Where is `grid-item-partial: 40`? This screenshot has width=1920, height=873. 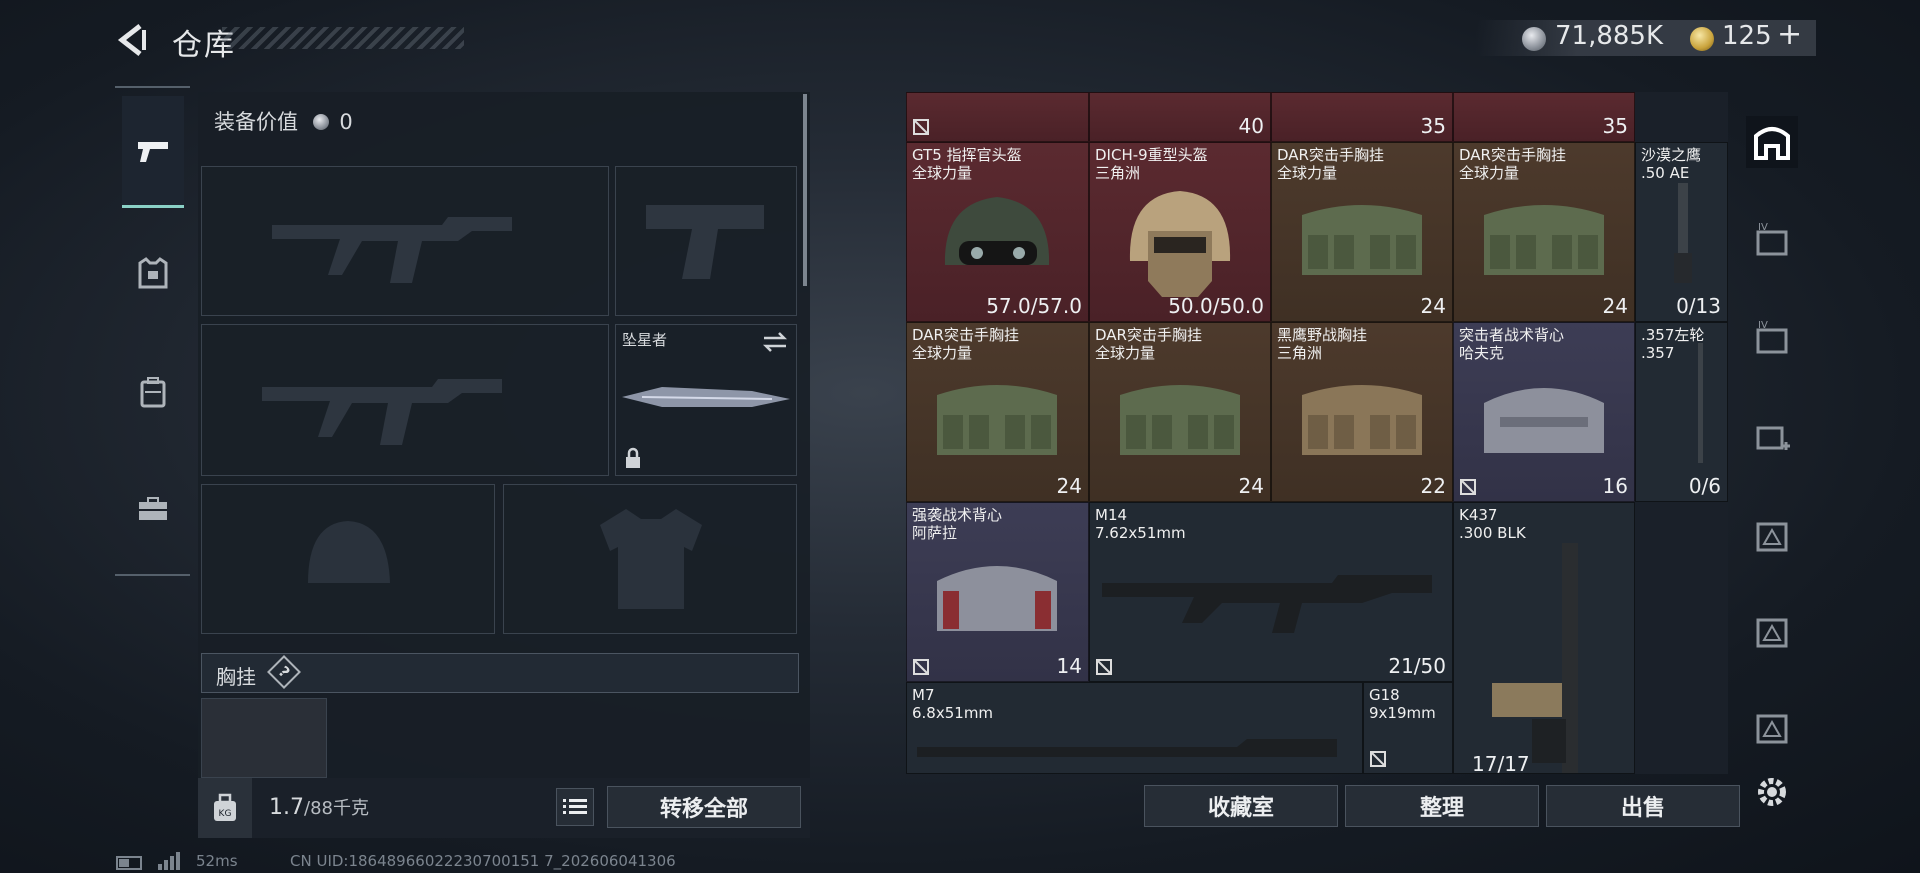 grid-item-partial: 40 is located at coordinates (1180, 117).